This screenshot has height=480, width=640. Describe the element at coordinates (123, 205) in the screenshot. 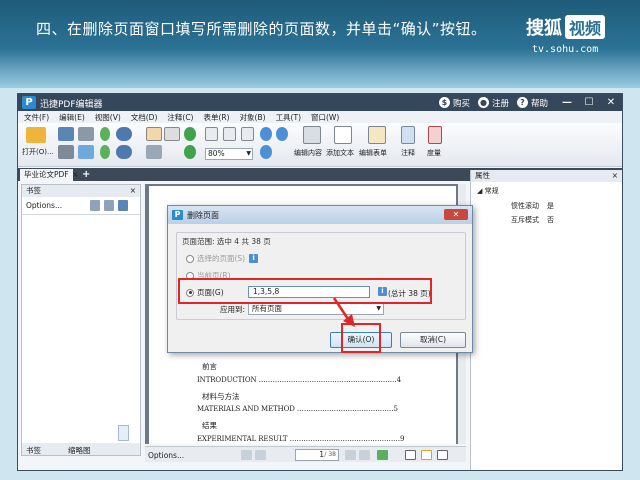

I see `bookmark-add-icon` at that location.